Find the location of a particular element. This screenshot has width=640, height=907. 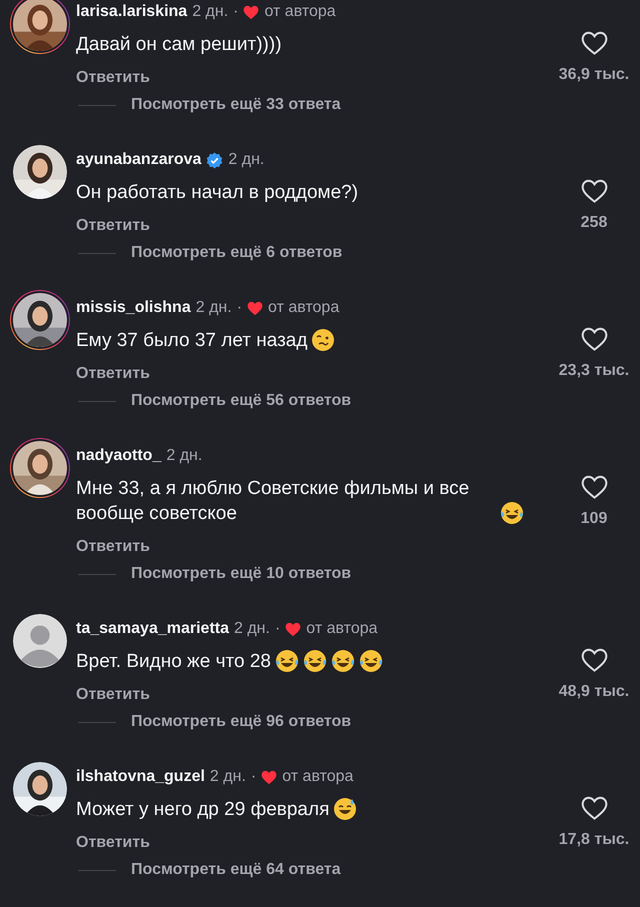

username: nadyaotto_ is located at coordinates (119, 456).